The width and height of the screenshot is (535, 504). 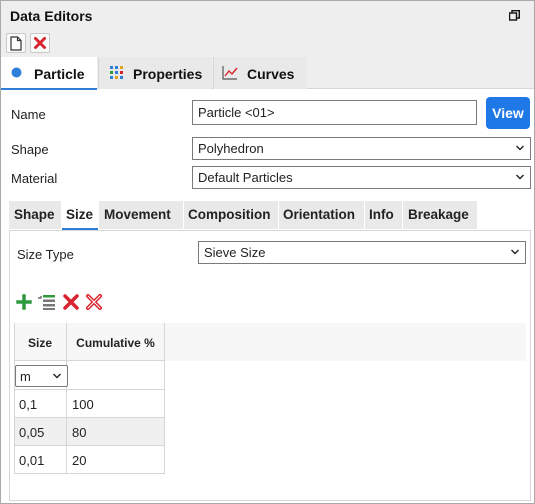 I want to click on name-input: Particle <01>, so click(x=334, y=112).